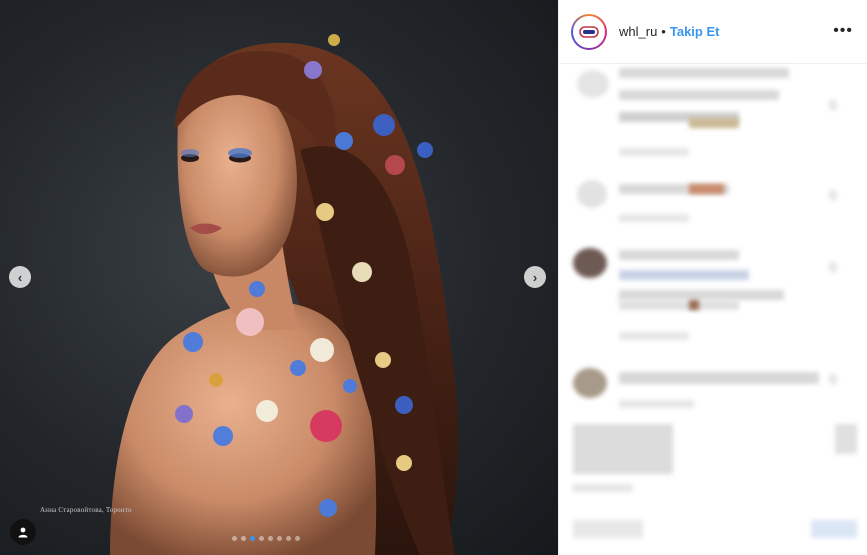 The height and width of the screenshot is (555, 867). I want to click on previous-slide-button: ‹, so click(20, 277).